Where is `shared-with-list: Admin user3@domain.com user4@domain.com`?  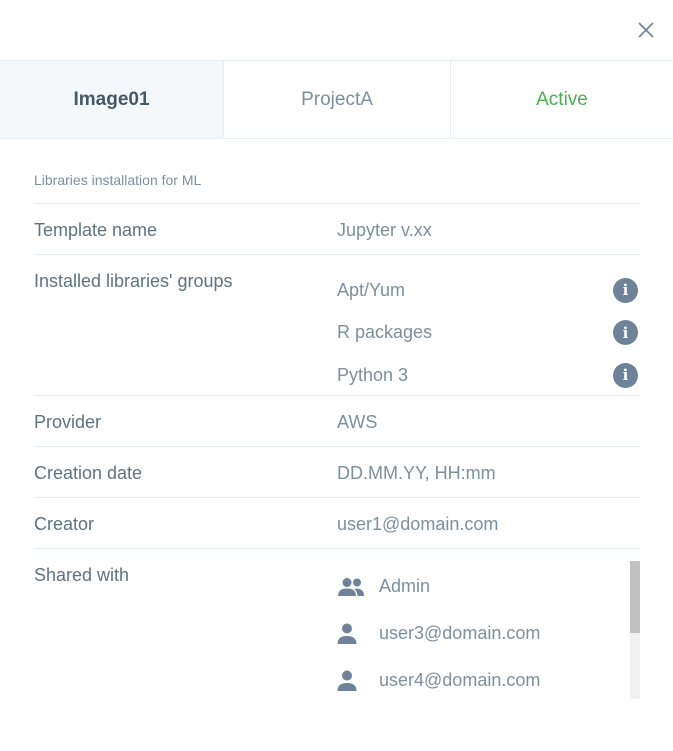
shared-with-list: Admin user3@domain.com user4@domain.com is located at coordinates (488, 629).